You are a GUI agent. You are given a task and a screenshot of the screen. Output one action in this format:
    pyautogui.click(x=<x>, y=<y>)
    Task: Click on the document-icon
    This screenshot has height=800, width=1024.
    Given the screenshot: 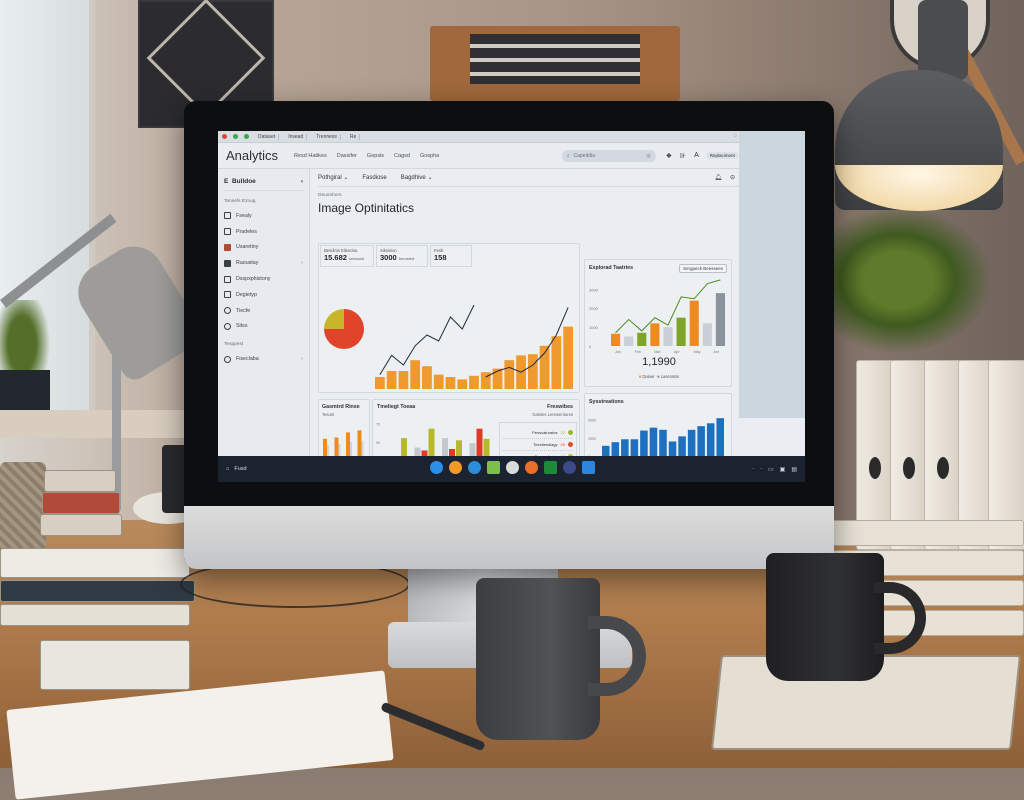 What is the action you would take?
    pyautogui.click(x=588, y=467)
    